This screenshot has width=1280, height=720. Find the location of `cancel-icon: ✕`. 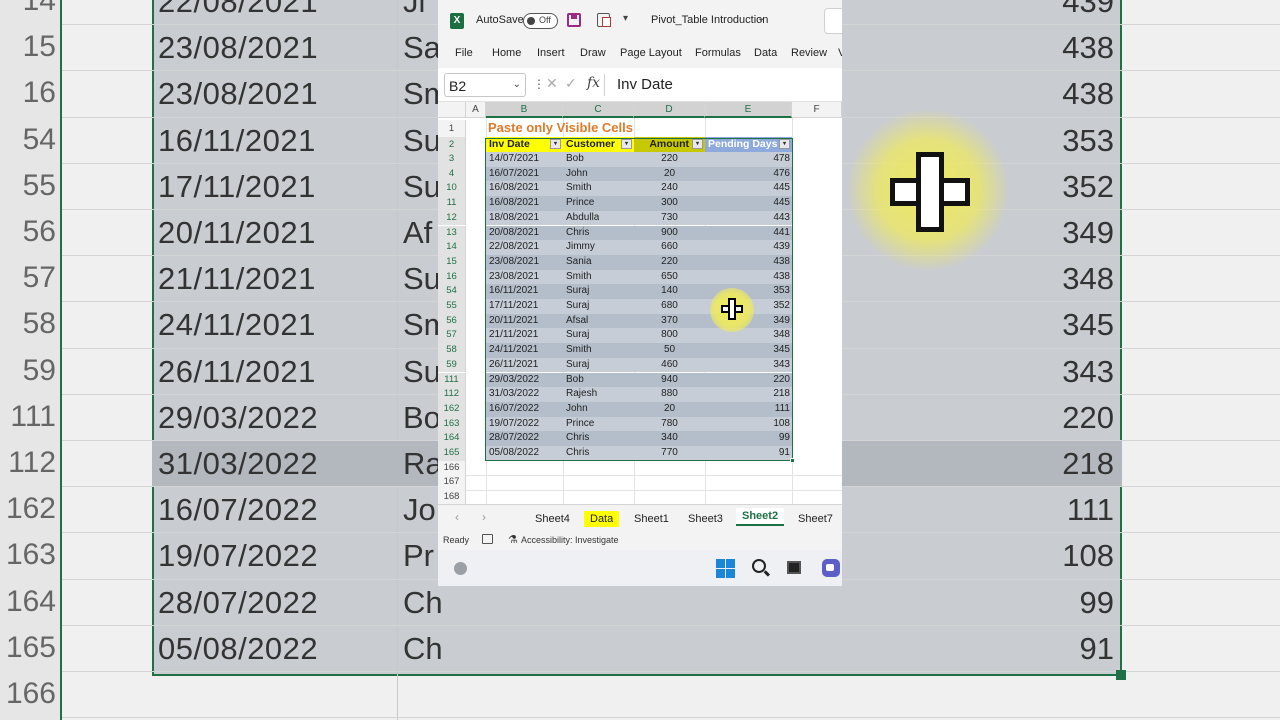

cancel-icon: ✕ is located at coordinates (552, 83).